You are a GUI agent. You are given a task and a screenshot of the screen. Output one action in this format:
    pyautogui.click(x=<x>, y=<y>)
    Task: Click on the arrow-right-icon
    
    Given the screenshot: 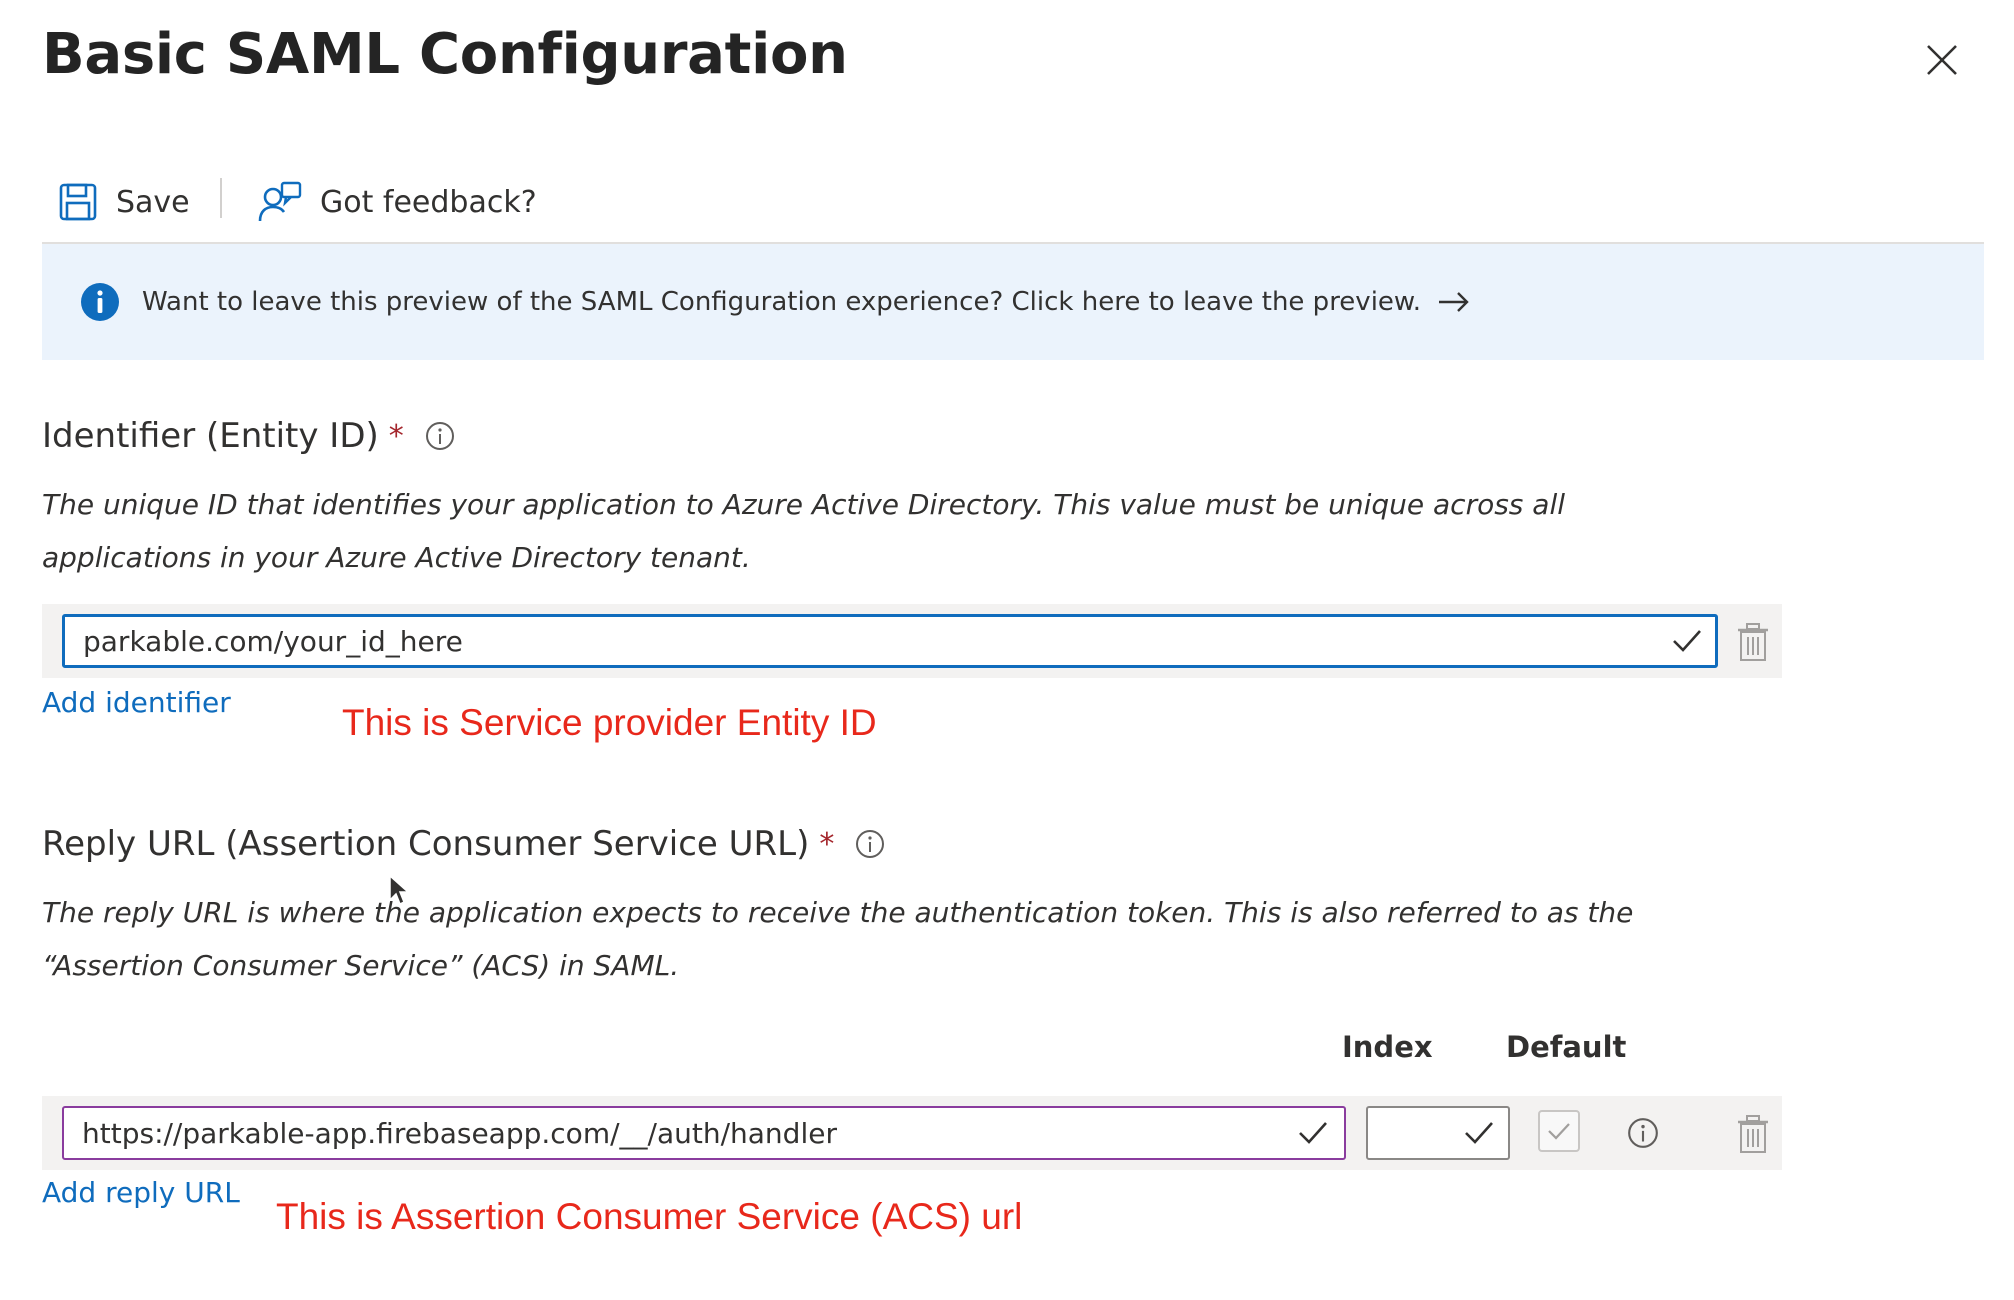 What is the action you would take?
    pyautogui.click(x=1454, y=302)
    